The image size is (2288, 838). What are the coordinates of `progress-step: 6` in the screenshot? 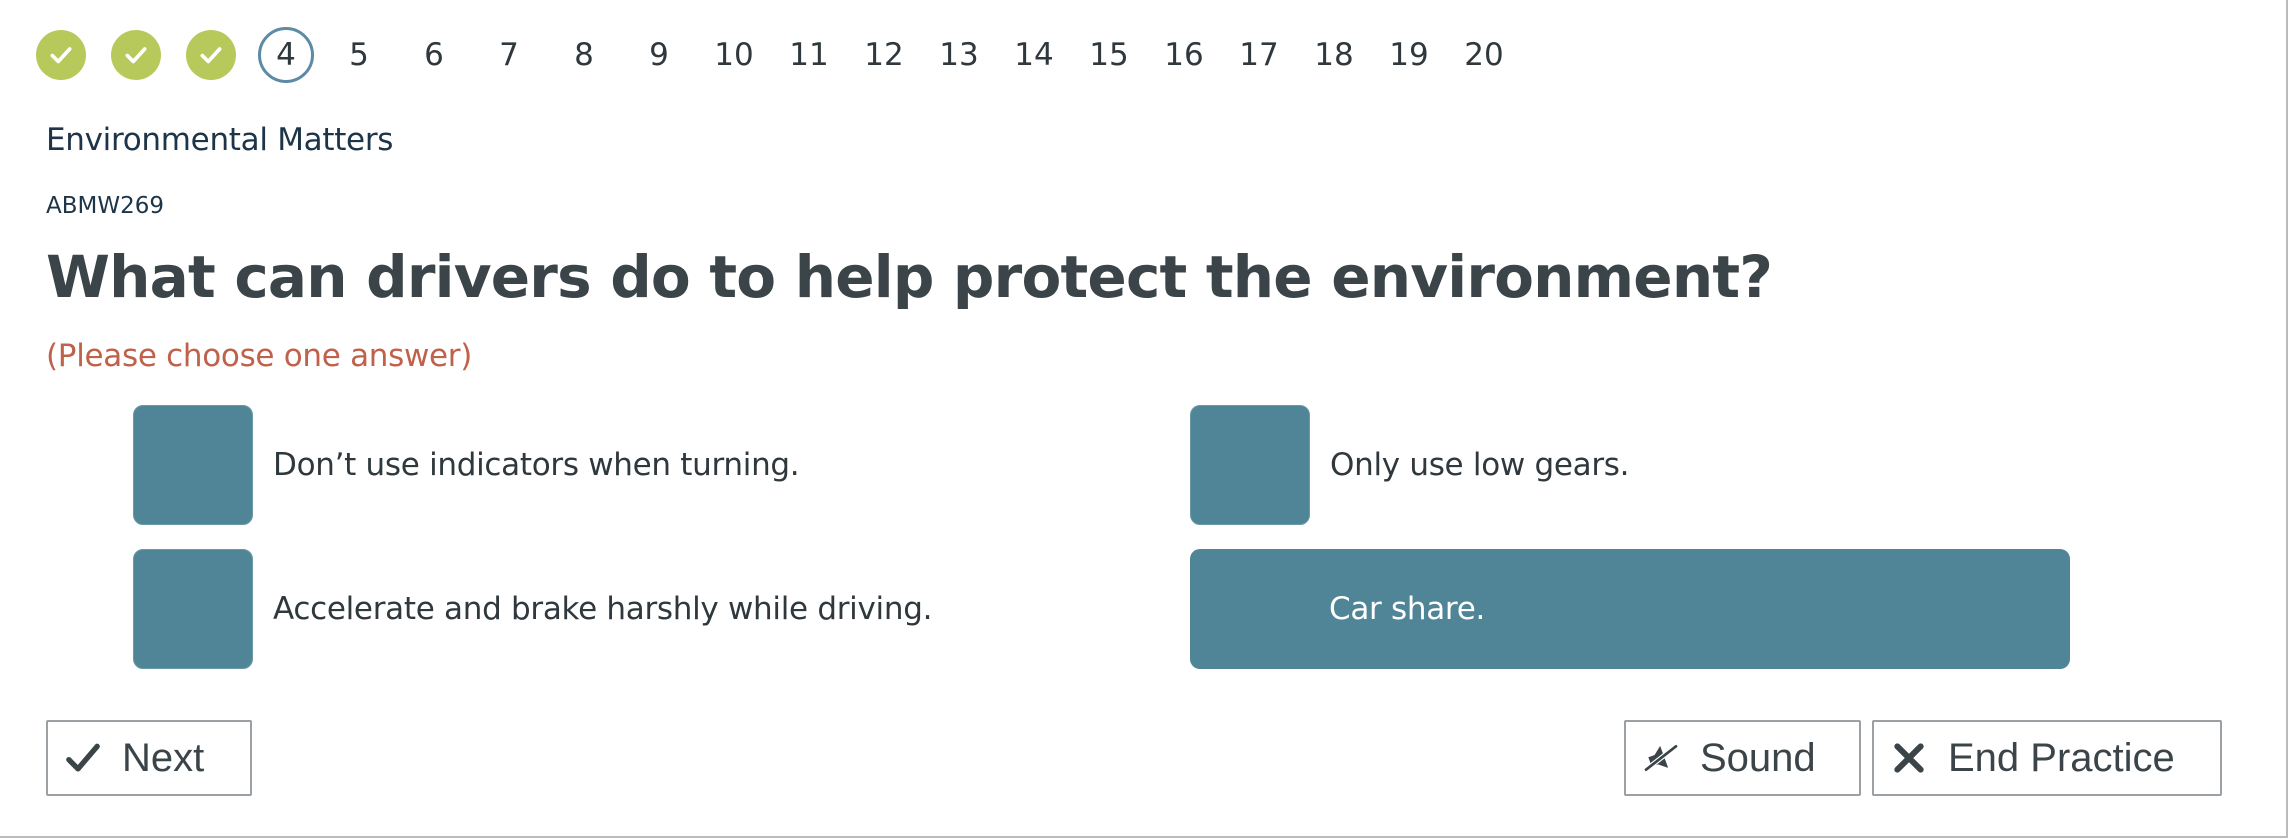 It's located at (434, 55).